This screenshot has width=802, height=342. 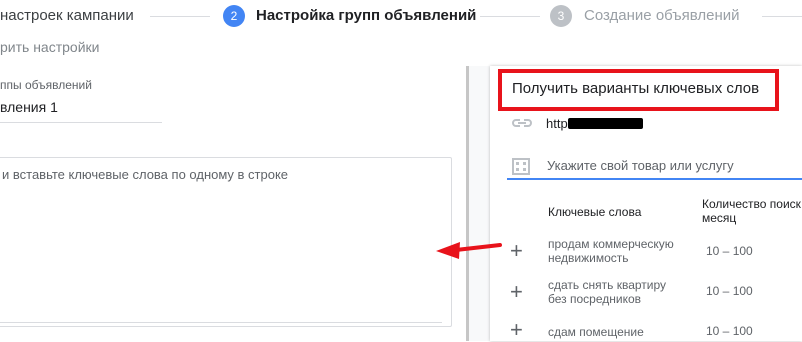 I want to click on step-2-label: Настройка групп объявлений, so click(x=366, y=15).